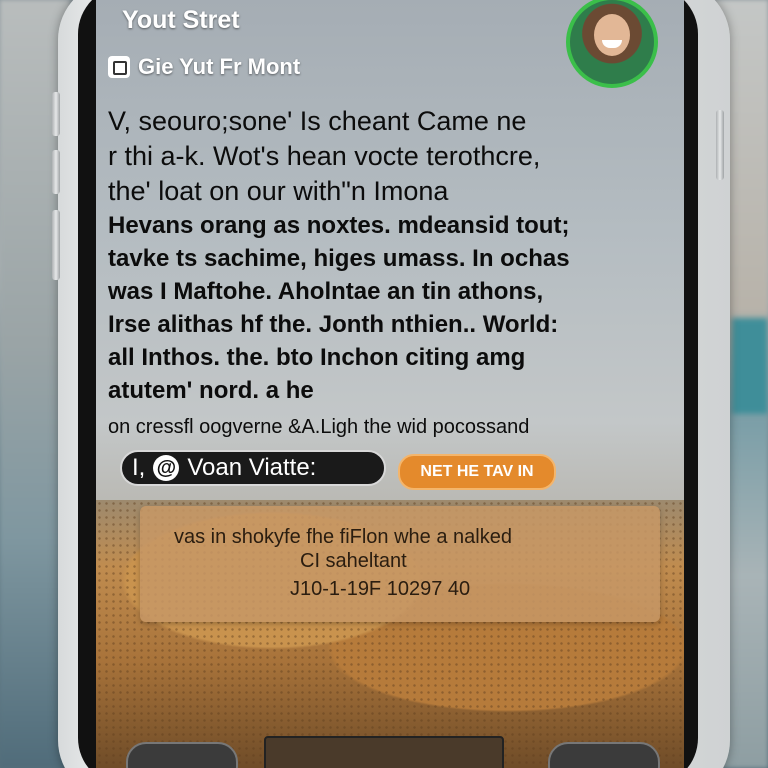  Describe the element at coordinates (211, 390) in the screenshot. I see `post-line: atutem' nord. a he` at that location.